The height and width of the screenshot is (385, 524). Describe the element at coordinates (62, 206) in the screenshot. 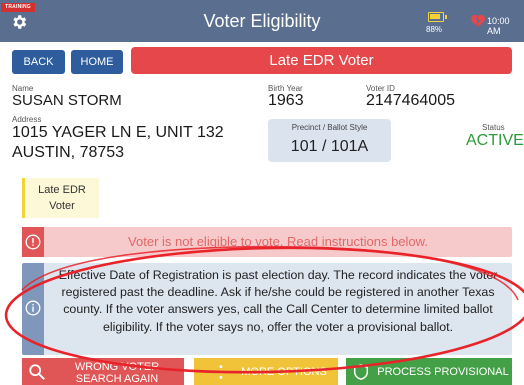

I see `late-edr-tag-line2: Voter` at that location.